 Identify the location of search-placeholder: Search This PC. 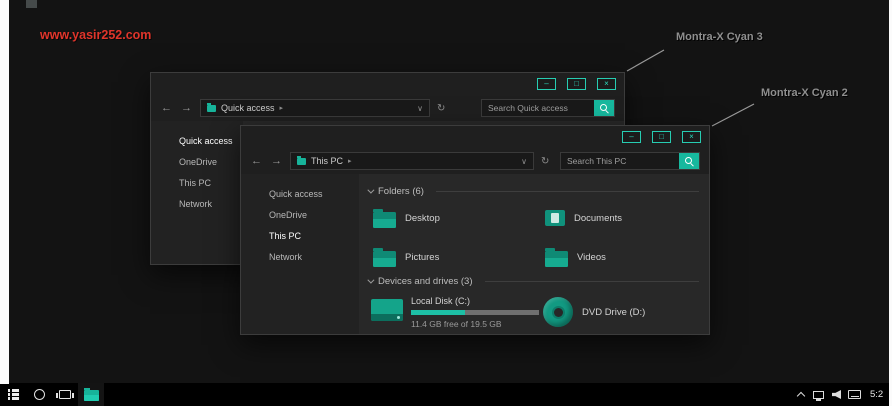
(597, 161).